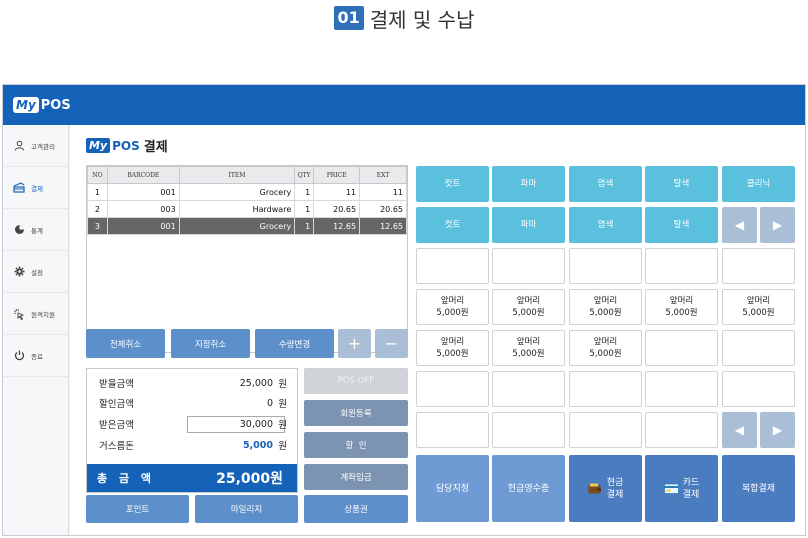 The height and width of the screenshot is (538, 808). Describe the element at coordinates (237, 175) in the screenshot. I see `column-header: ITEM` at that location.